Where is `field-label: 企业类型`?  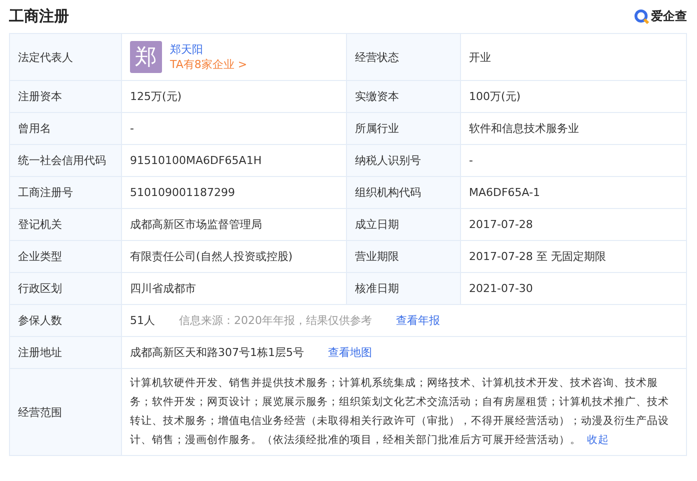 field-label: 企业类型 is located at coordinates (66, 256).